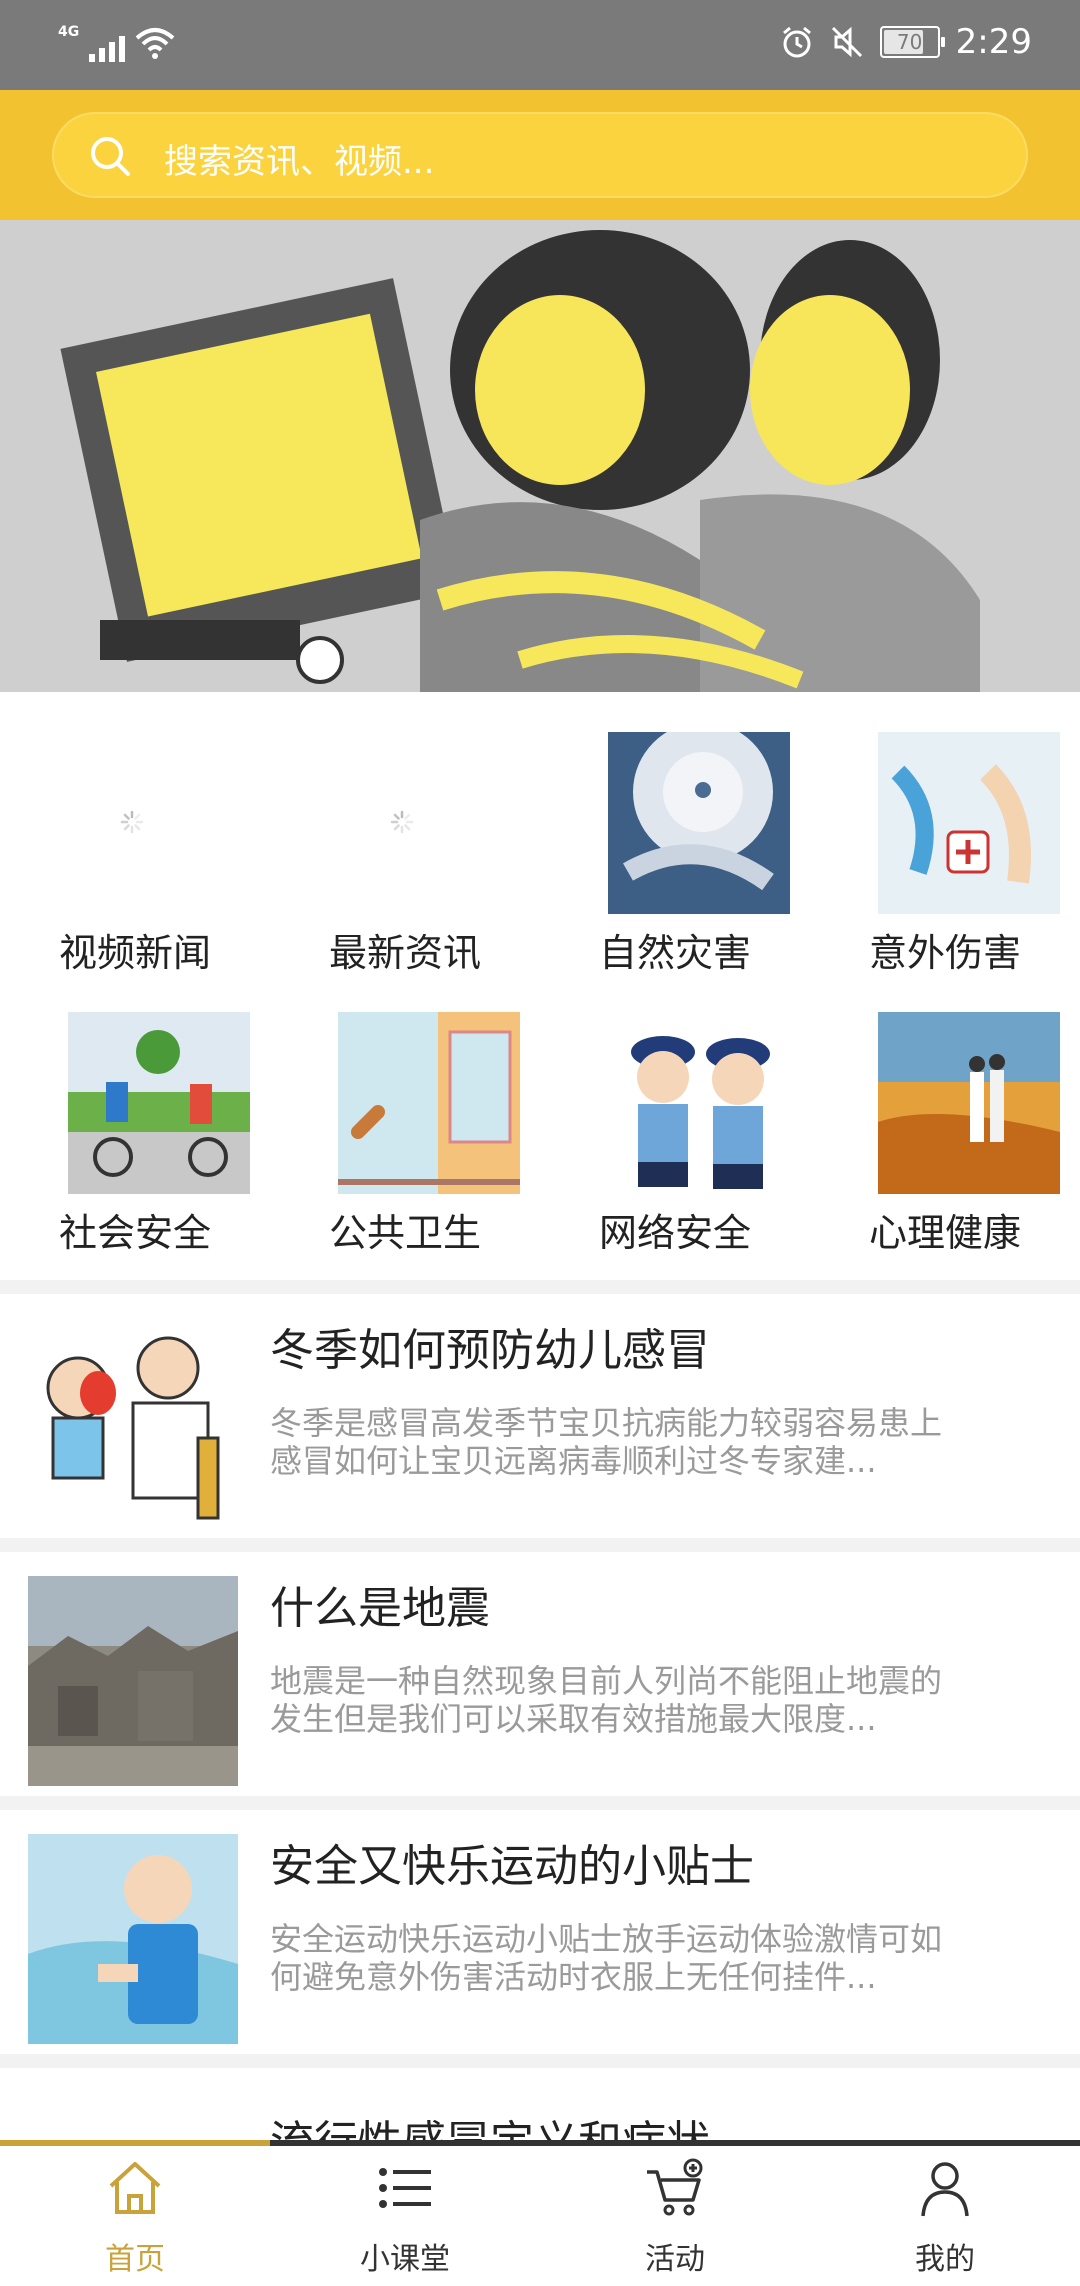  I want to click on news-title: 冬季如何预防幼儿感冒, so click(490, 1350).